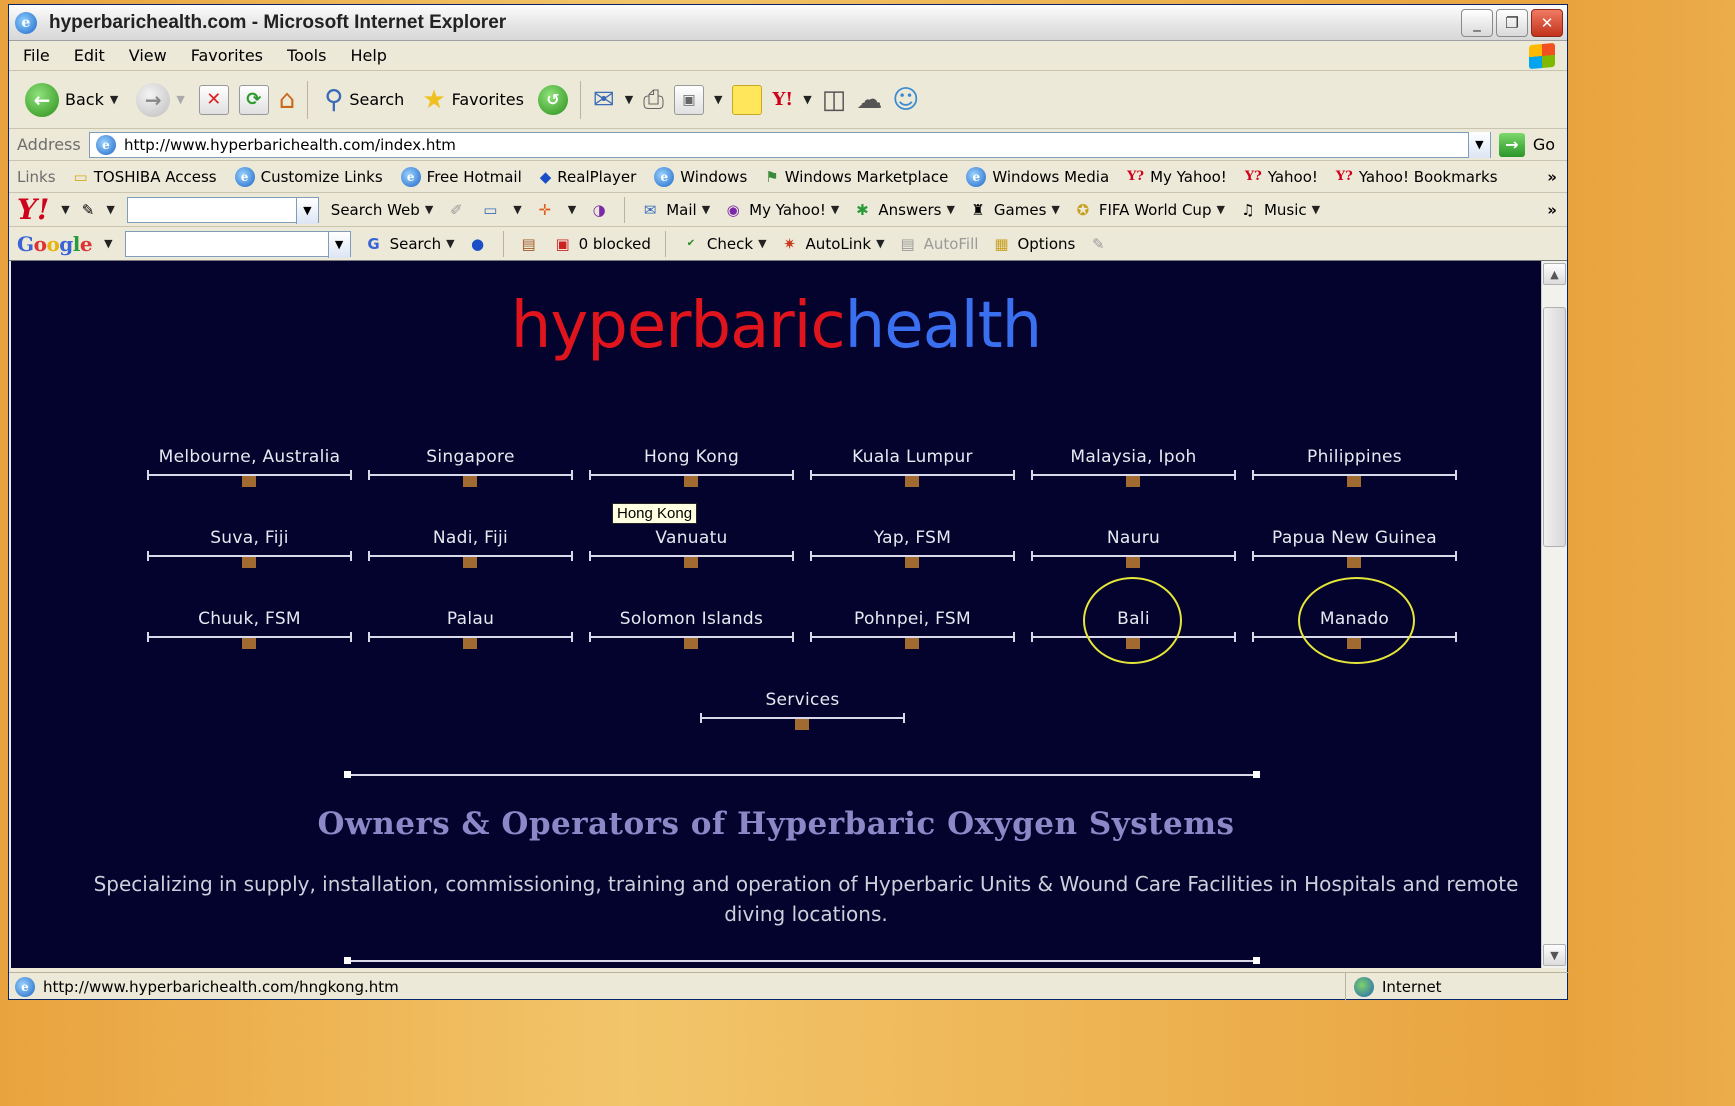  Describe the element at coordinates (145, 177) in the screenshot. I see `link-toshiba-access: ▭ TOSHIBA Access` at that location.